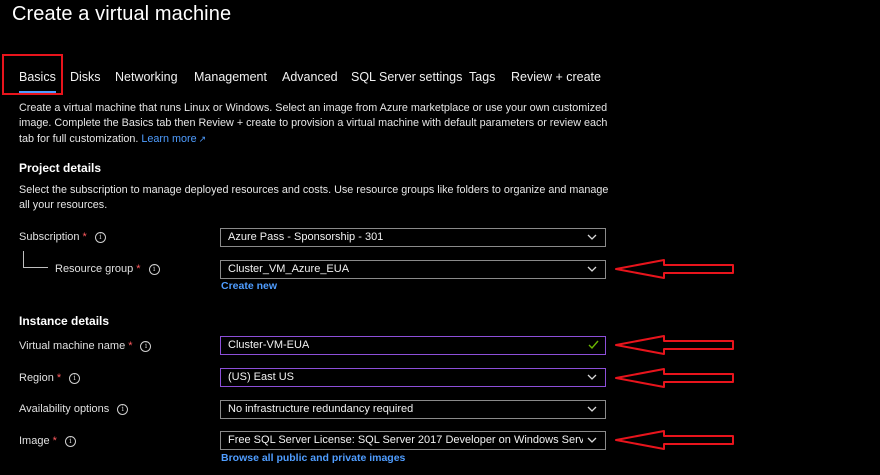  I want to click on subscription-value: Azure Pass - Sponsorship - 301, so click(306, 237).